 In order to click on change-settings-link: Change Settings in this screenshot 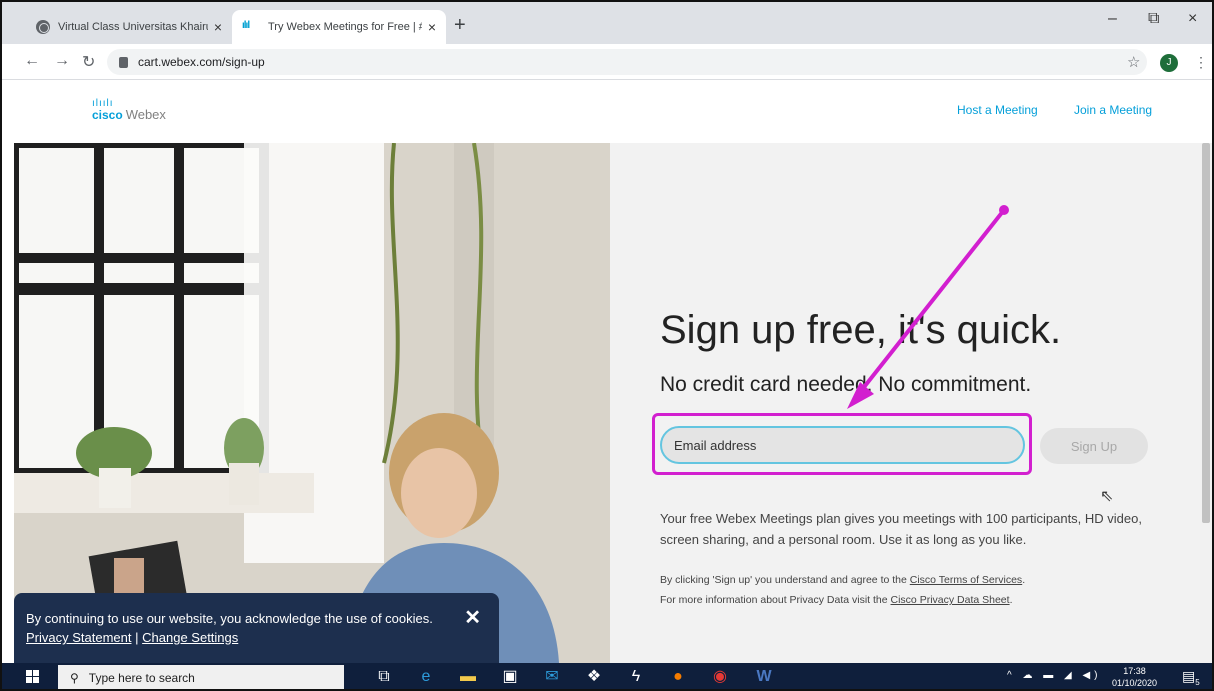, I will do `click(190, 637)`.